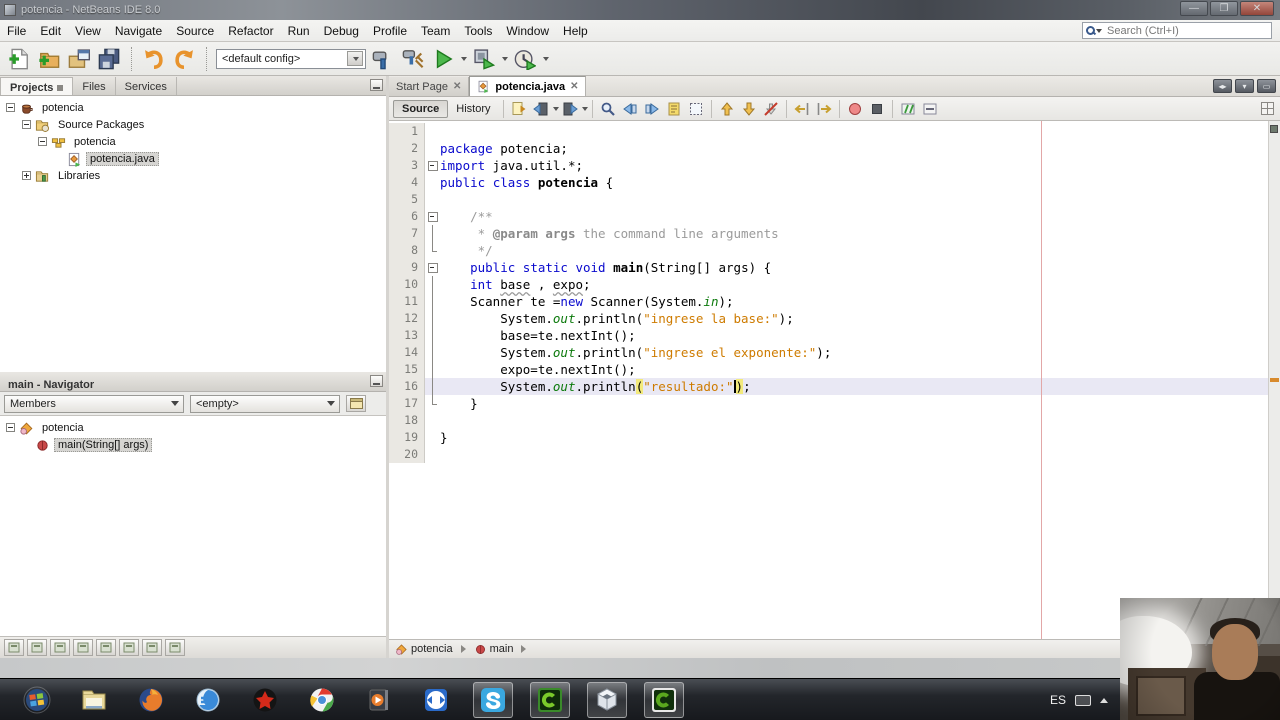 The width and height of the screenshot is (1280, 720). I want to click on prev-occurrence-button, so click(727, 109).